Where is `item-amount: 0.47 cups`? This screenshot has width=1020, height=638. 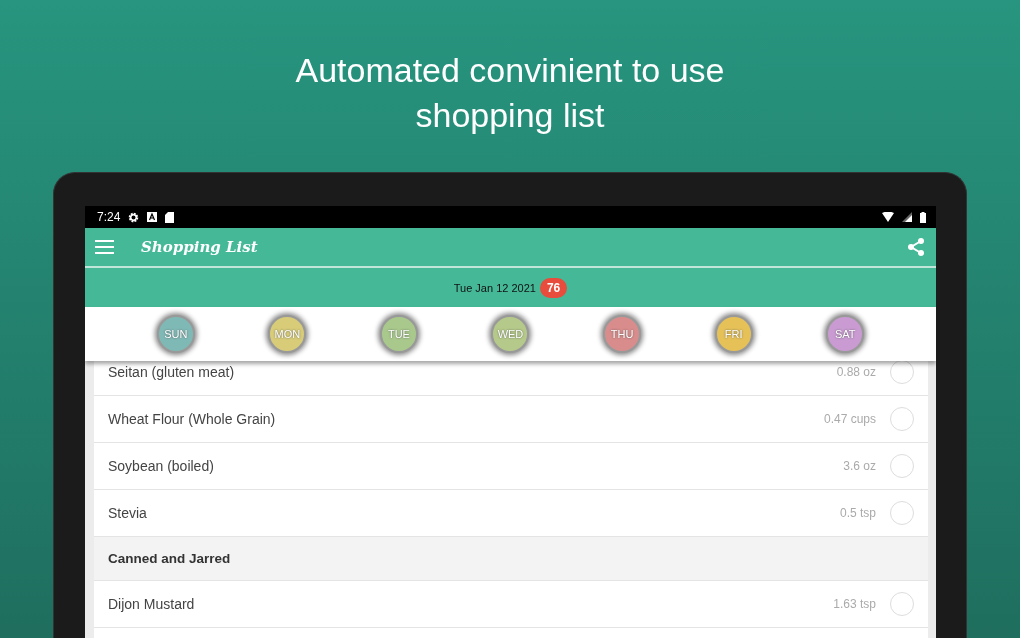
item-amount: 0.47 cups is located at coordinates (849, 419).